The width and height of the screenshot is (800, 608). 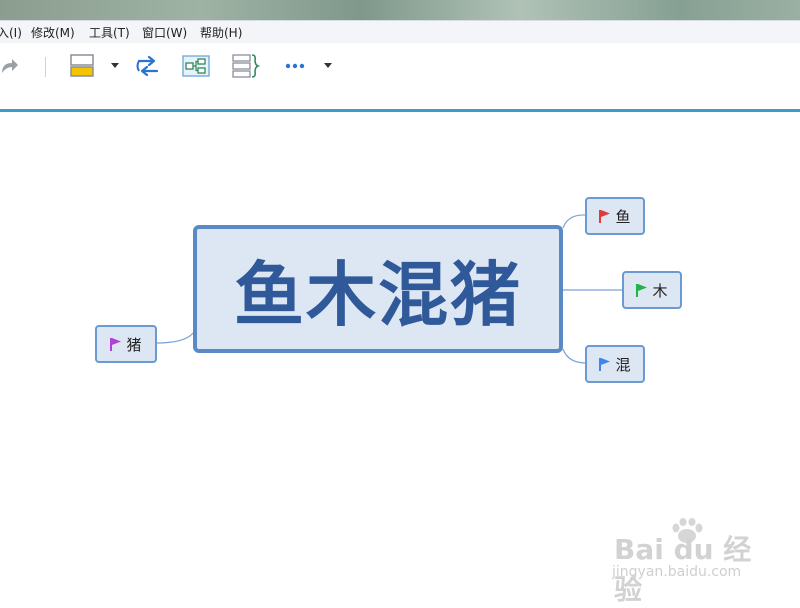 I want to click on subtopic-fish: 鱼, so click(x=615, y=216).